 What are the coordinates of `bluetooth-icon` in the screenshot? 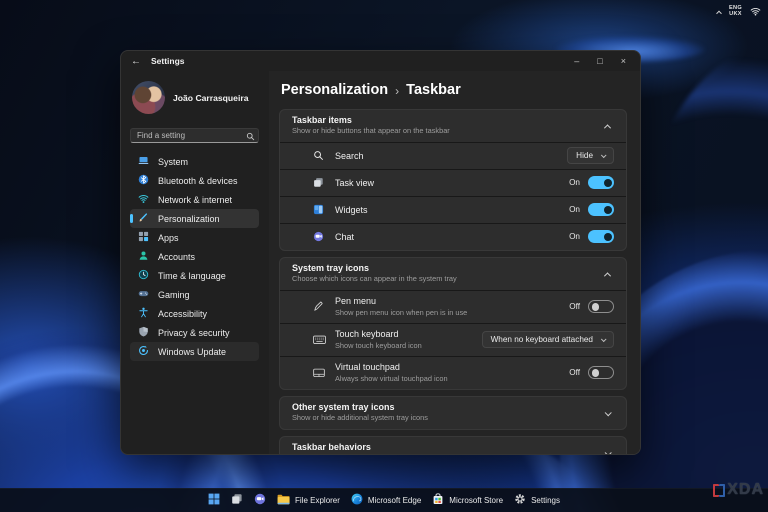 It's located at (143, 180).